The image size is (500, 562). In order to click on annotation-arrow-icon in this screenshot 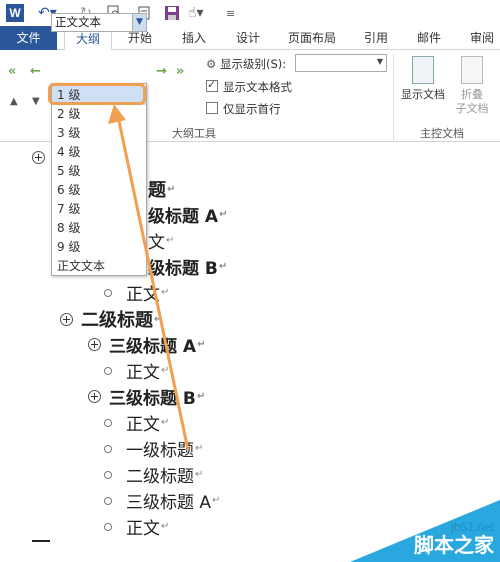, I will do `click(149, 277)`.